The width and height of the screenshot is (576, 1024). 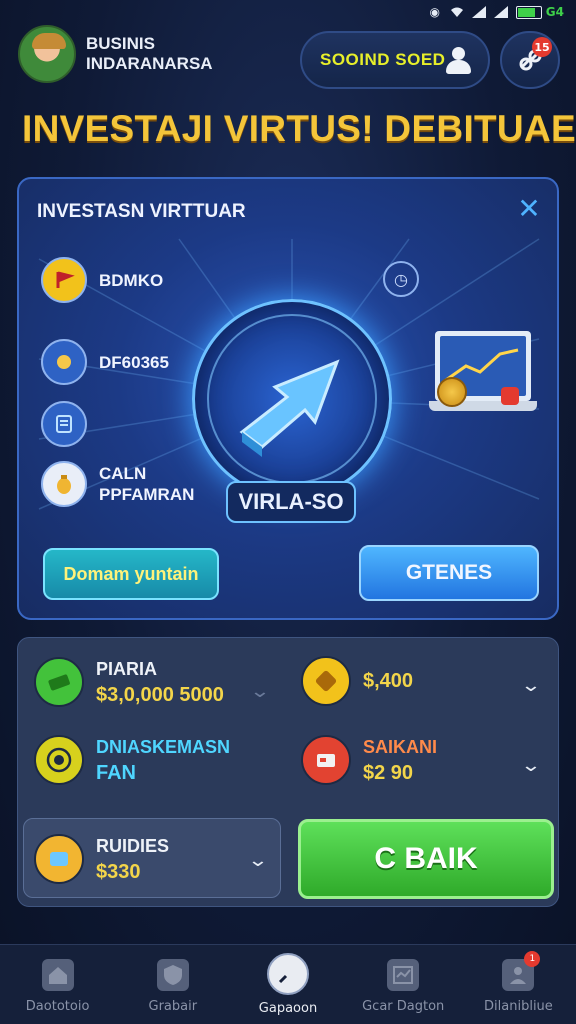 I want to click on compass-icon, so click(x=288, y=974).